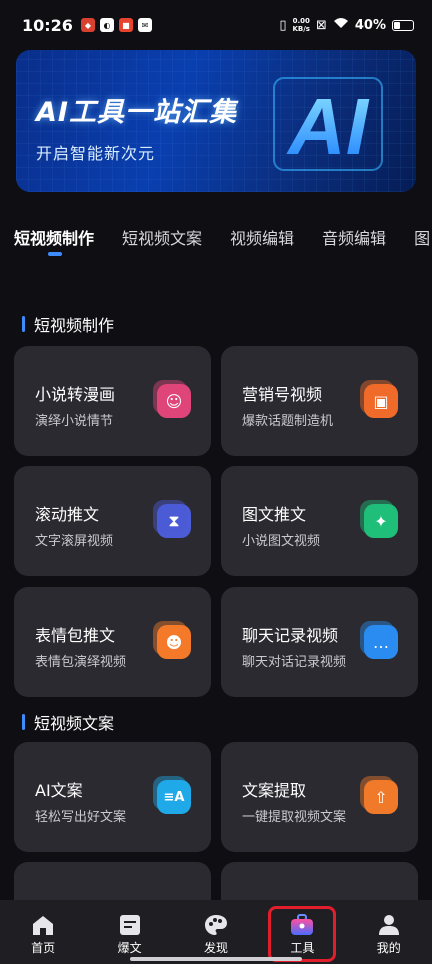  I want to click on film-icon: ▣, so click(379, 399).